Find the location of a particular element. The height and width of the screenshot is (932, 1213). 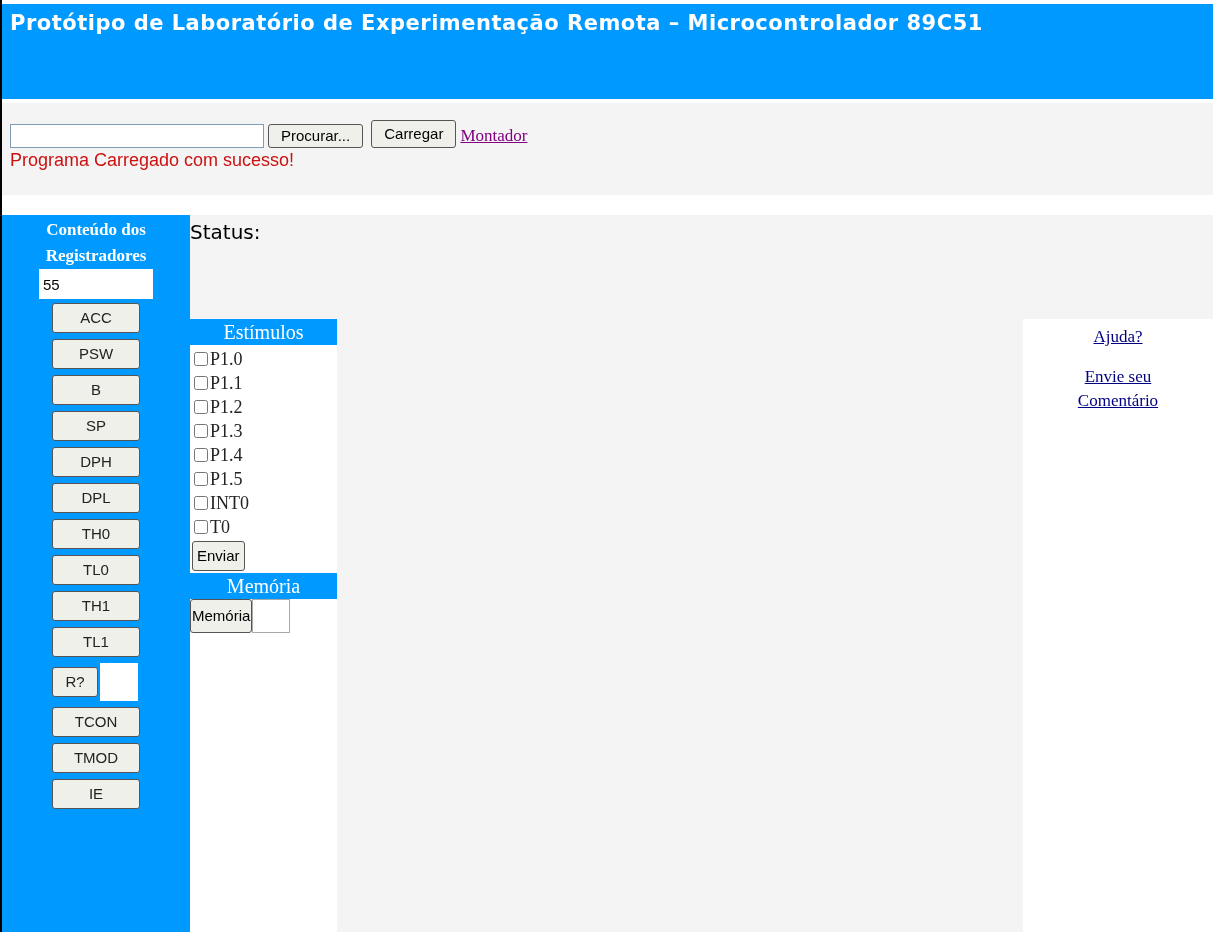

page-title: Protótipo de Laboratório de Experimentação Remota – Microcontrolador 89C51 is located at coordinates (497, 23).